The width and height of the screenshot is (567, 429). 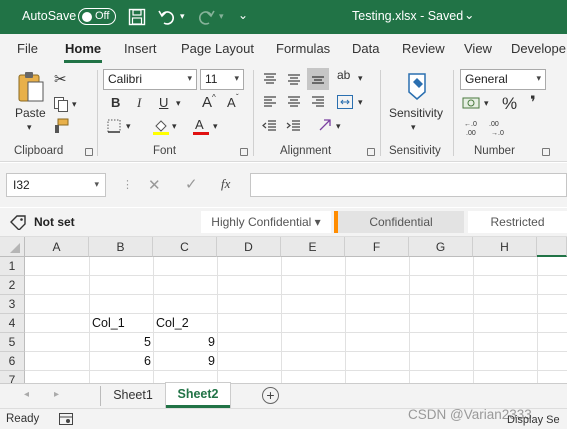 What do you see at coordinates (12, 377) in the screenshot?
I see `row-header: 7` at bounding box center [12, 377].